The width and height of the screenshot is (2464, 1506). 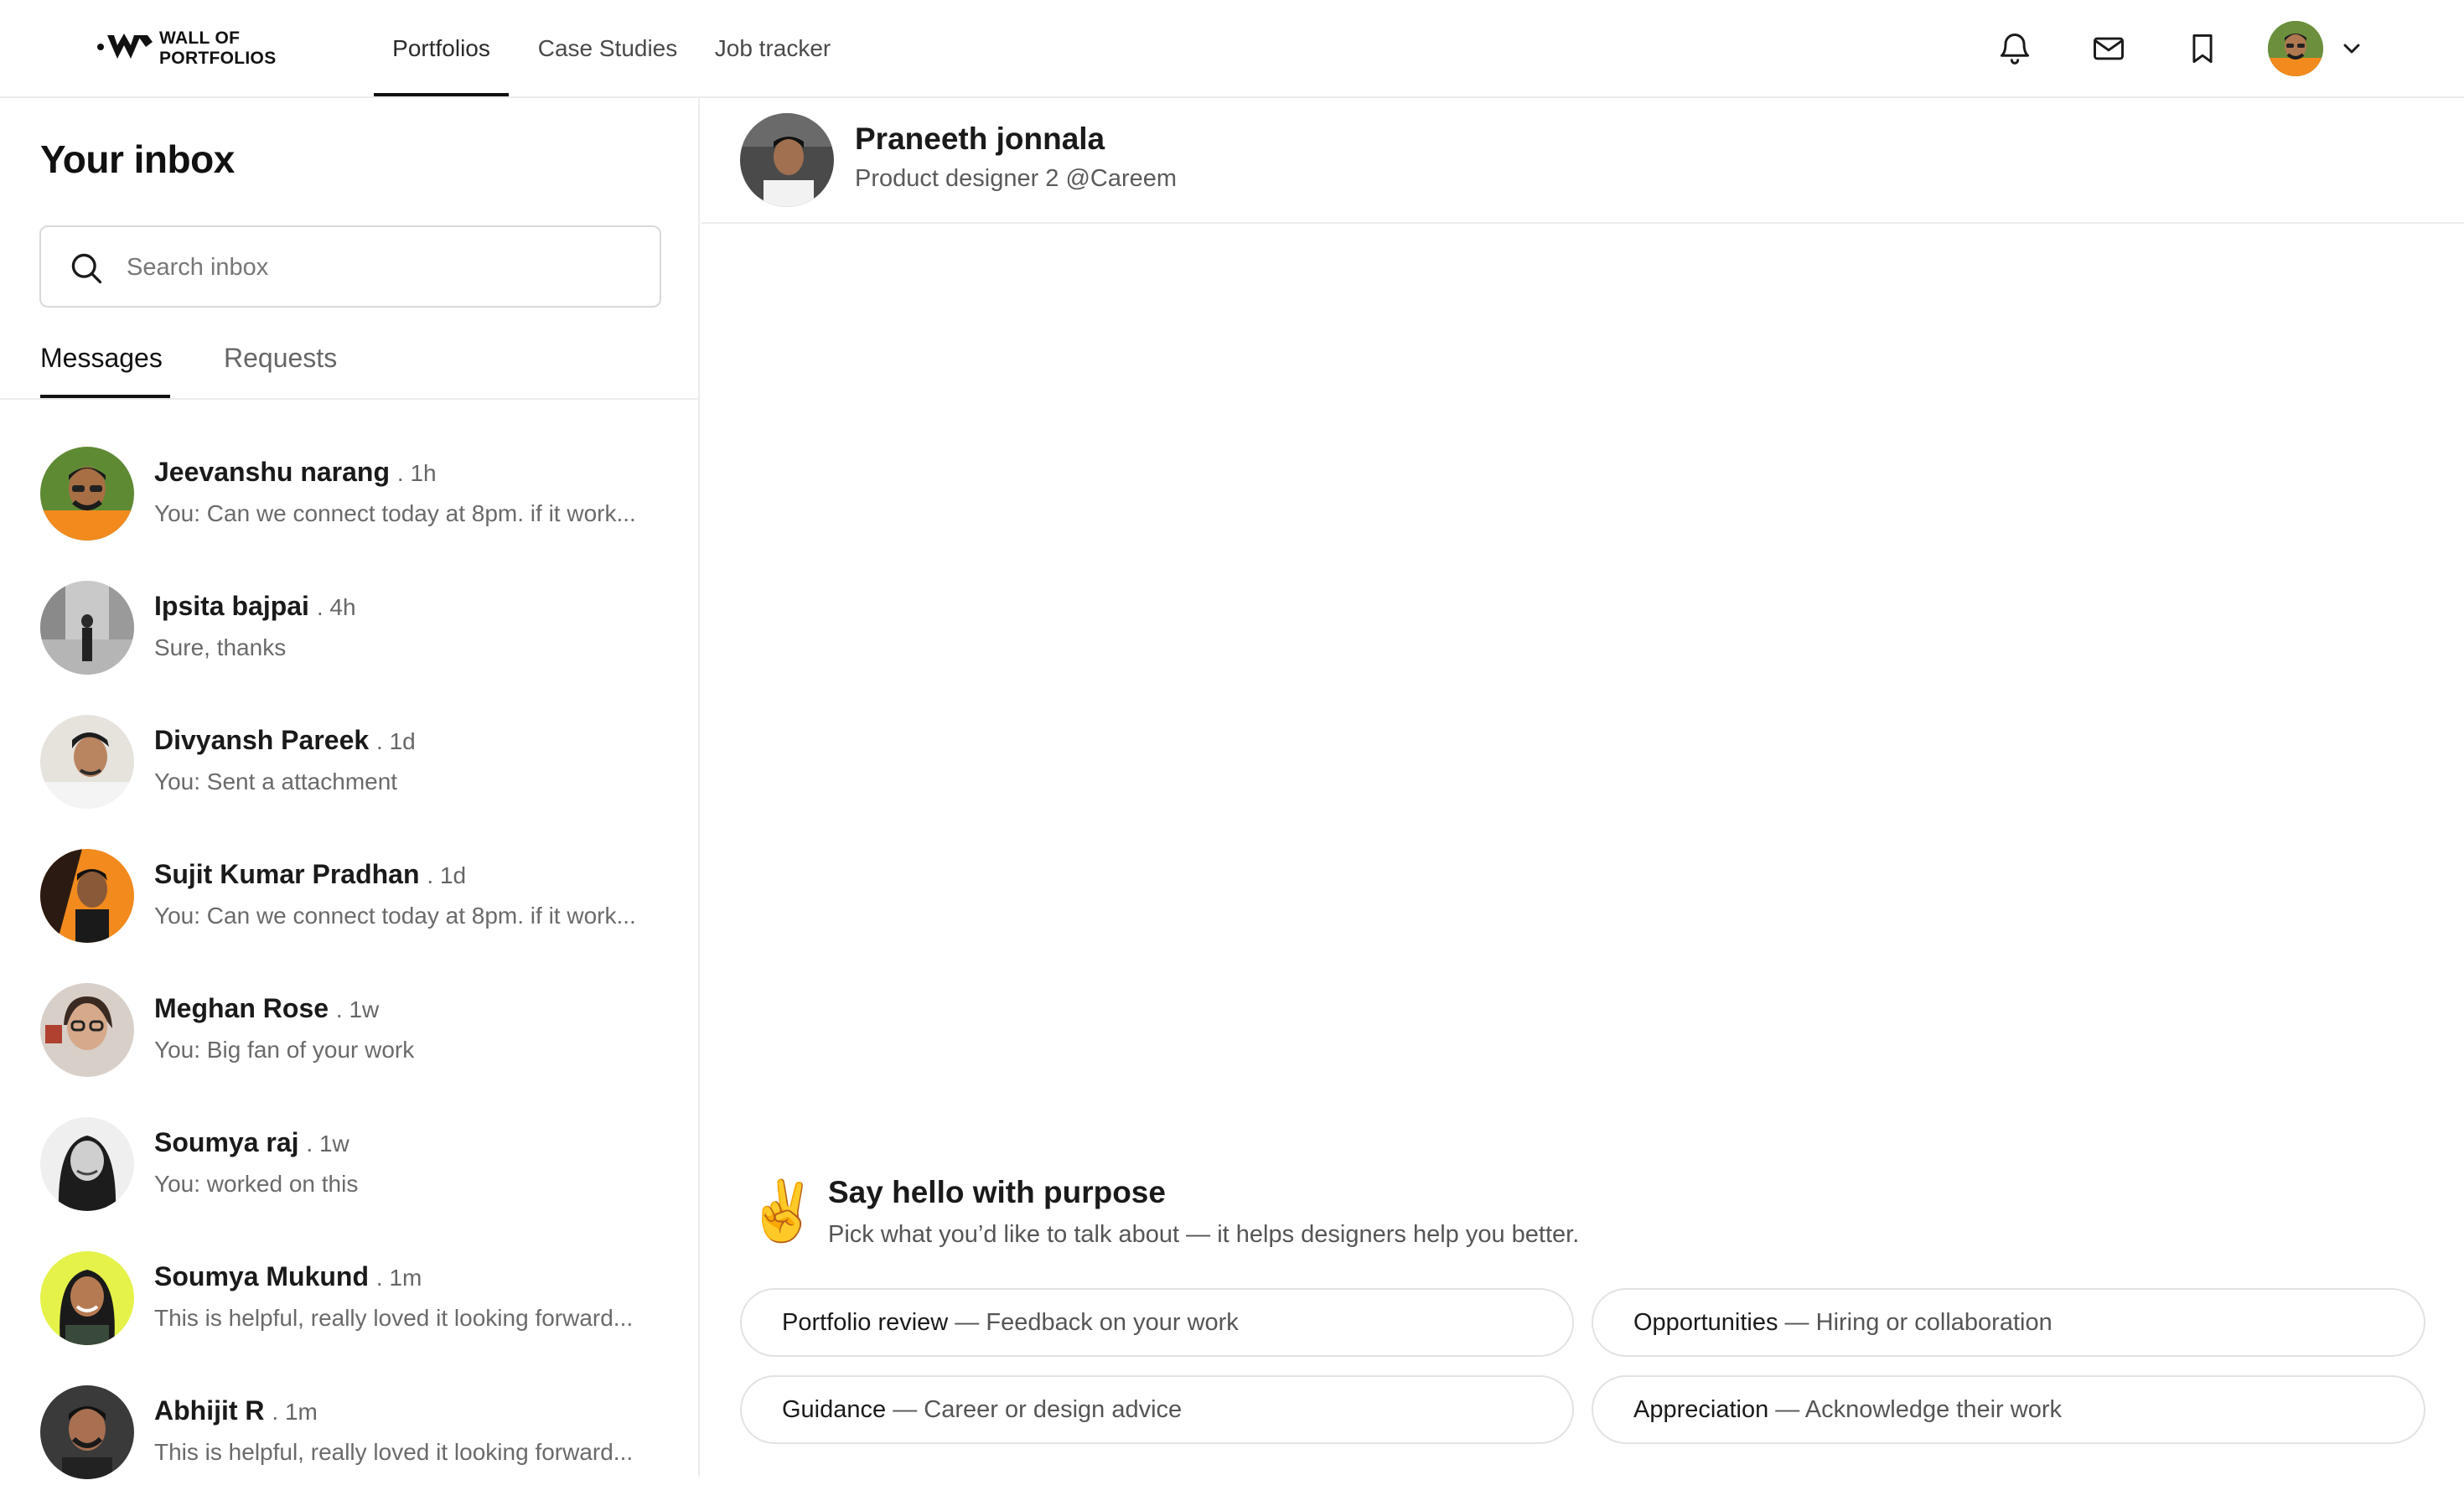 What do you see at coordinates (349, 634) in the screenshot?
I see `list-item: Ipsita bajpai . 4h Sure, thanks` at bounding box center [349, 634].